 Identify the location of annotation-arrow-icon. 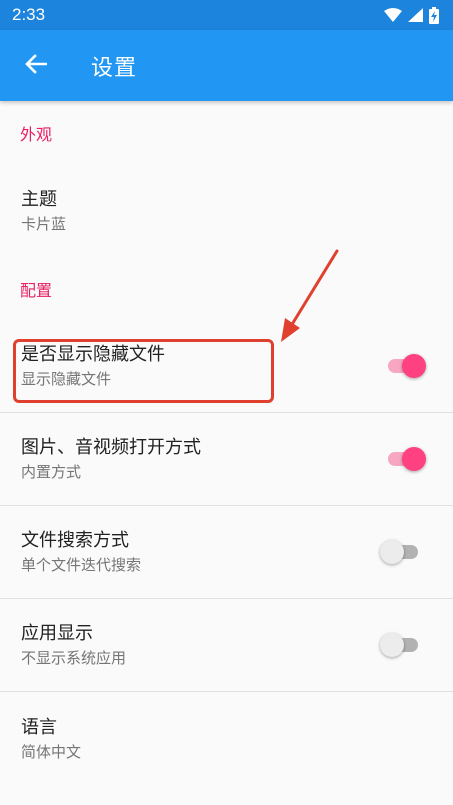
(310, 295).